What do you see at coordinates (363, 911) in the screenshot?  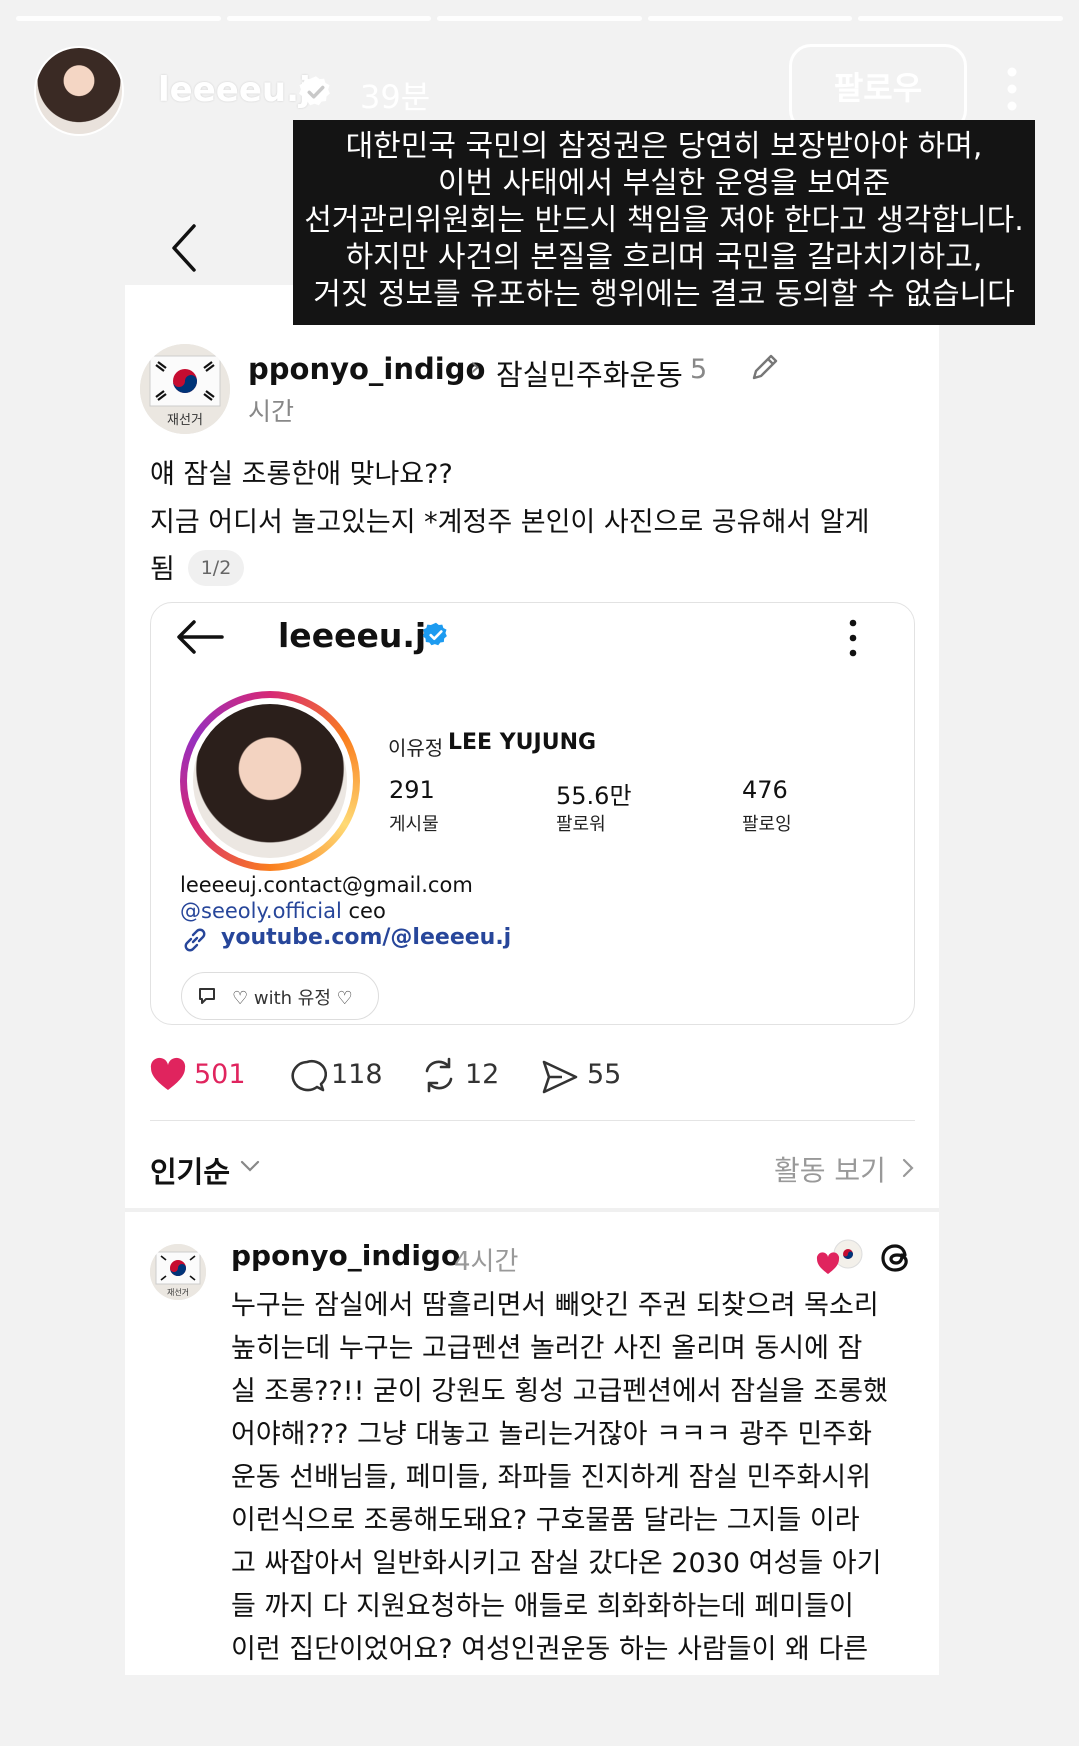 I see `bio-handle-suffix: ceo` at bounding box center [363, 911].